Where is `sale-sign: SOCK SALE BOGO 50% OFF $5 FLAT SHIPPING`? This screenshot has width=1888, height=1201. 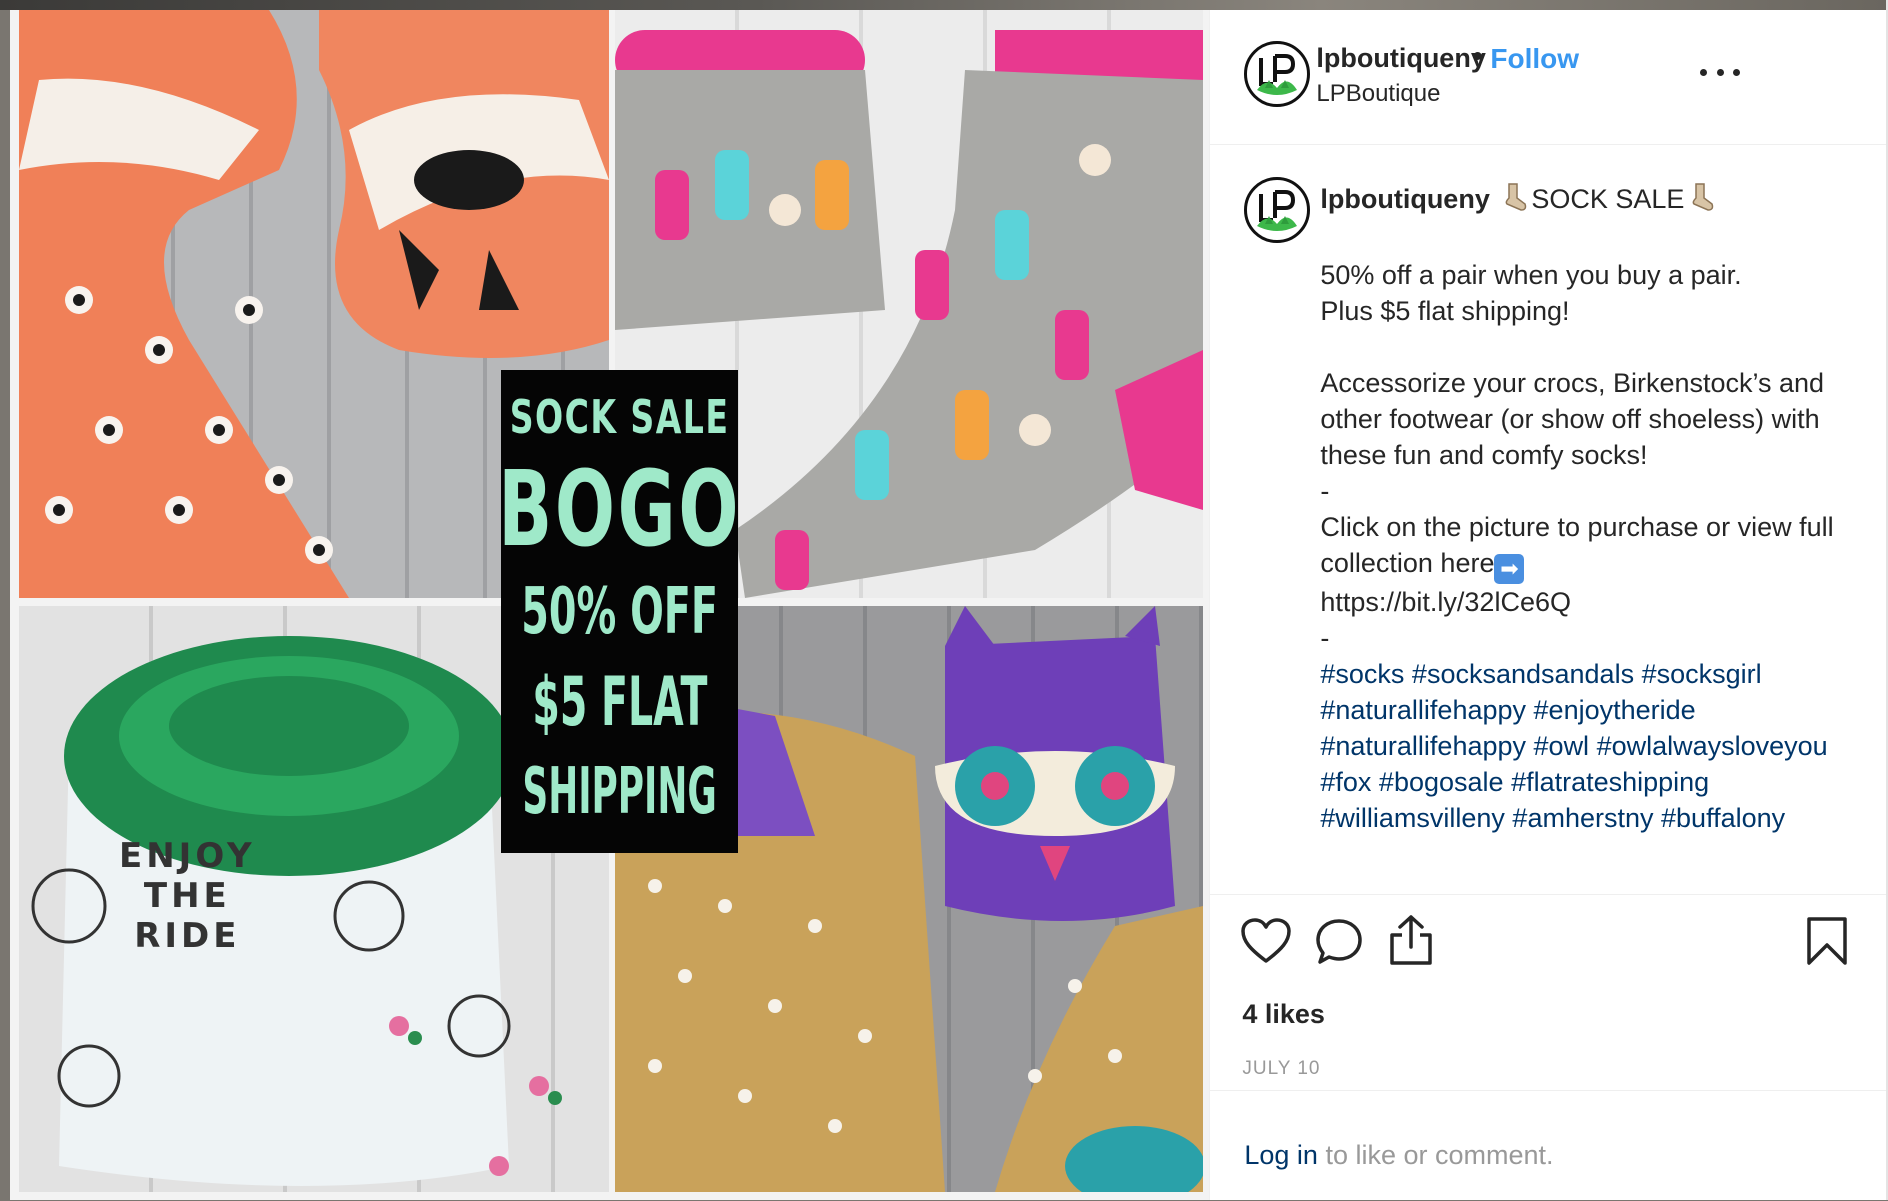 sale-sign: SOCK SALE BOGO 50% OFF $5 FLAT SHIPPING is located at coordinates (619, 611).